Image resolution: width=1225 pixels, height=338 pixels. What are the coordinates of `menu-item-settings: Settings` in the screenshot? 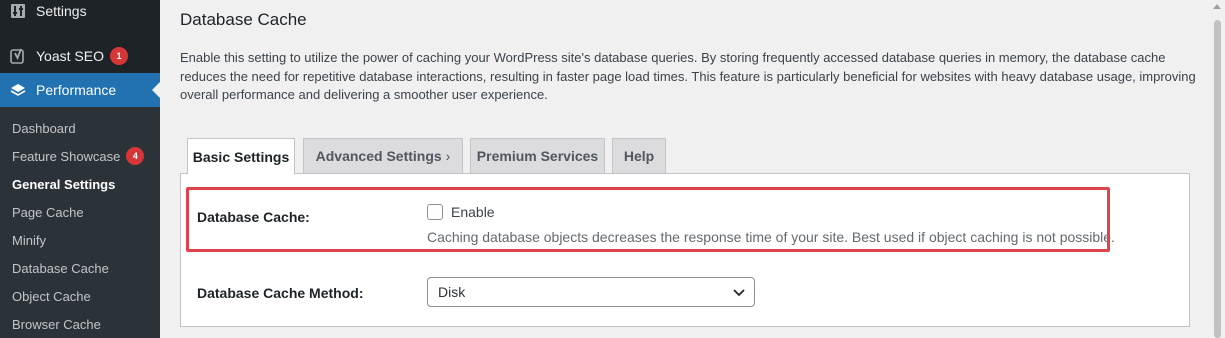 It's located at (80, 14).